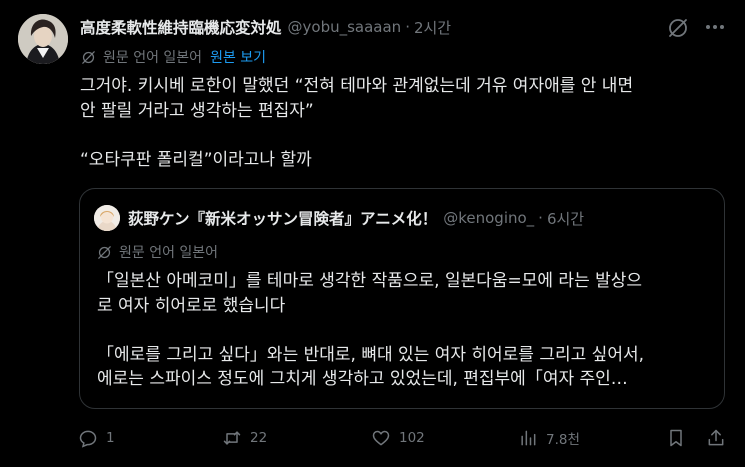 This screenshot has height=467, width=745. Describe the element at coordinates (405, 135) in the screenshot. I see `post-text-gap` at that location.